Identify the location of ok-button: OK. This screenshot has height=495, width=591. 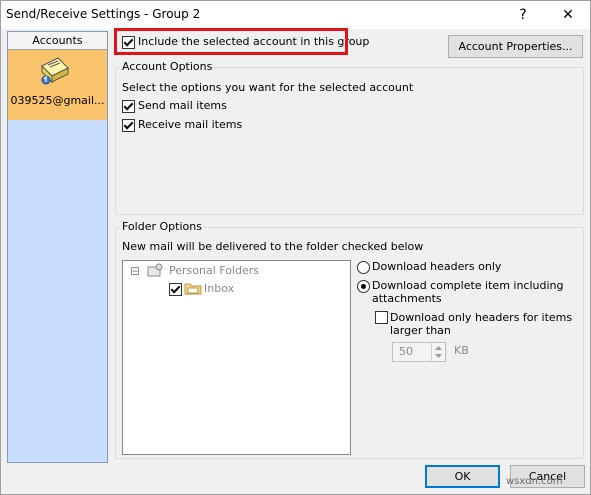
(462, 476).